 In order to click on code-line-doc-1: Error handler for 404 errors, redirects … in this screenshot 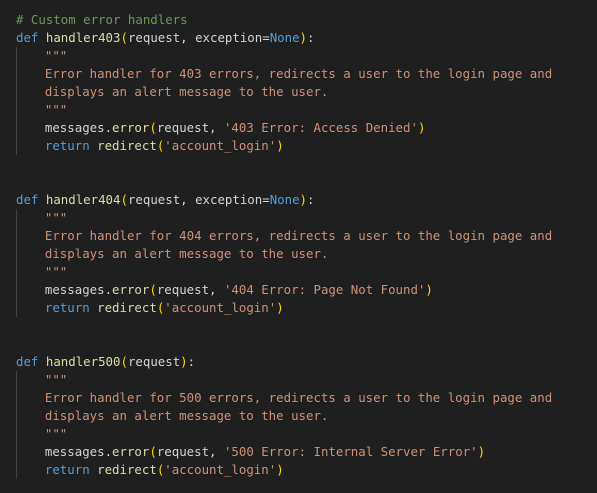, I will do `click(306, 236)`.